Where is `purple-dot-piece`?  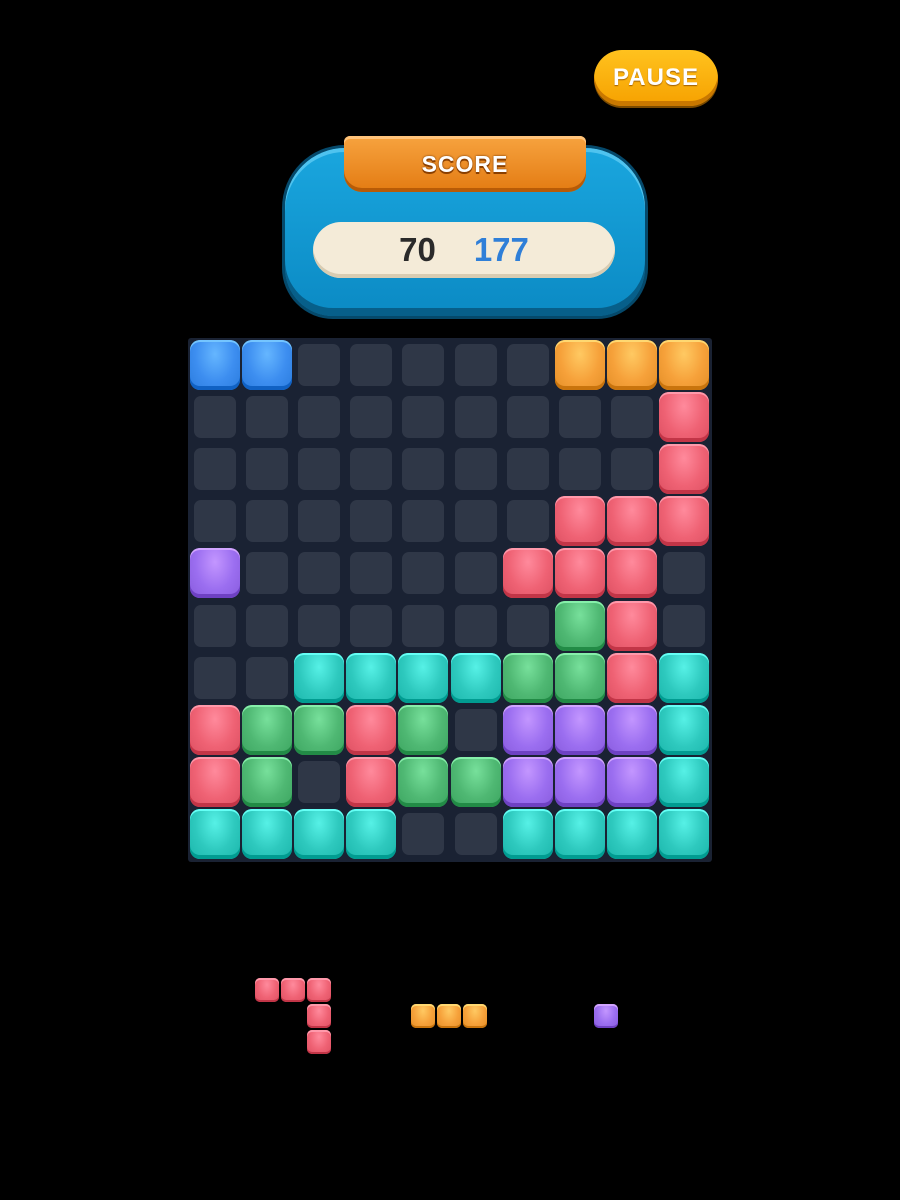
purple-dot-piece is located at coordinates (607, 1017).